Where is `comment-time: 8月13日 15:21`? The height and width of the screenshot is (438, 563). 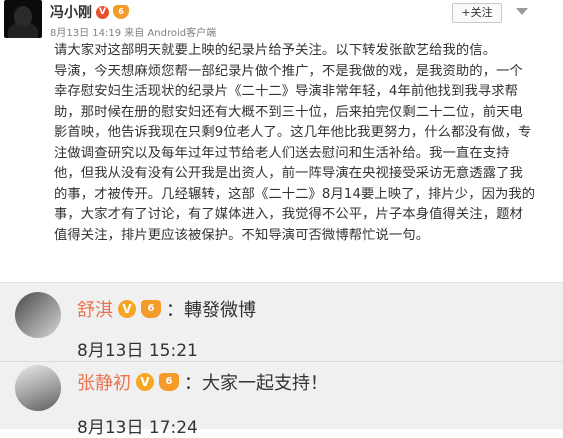 comment-time: 8月13日 15:21 is located at coordinates (137, 351).